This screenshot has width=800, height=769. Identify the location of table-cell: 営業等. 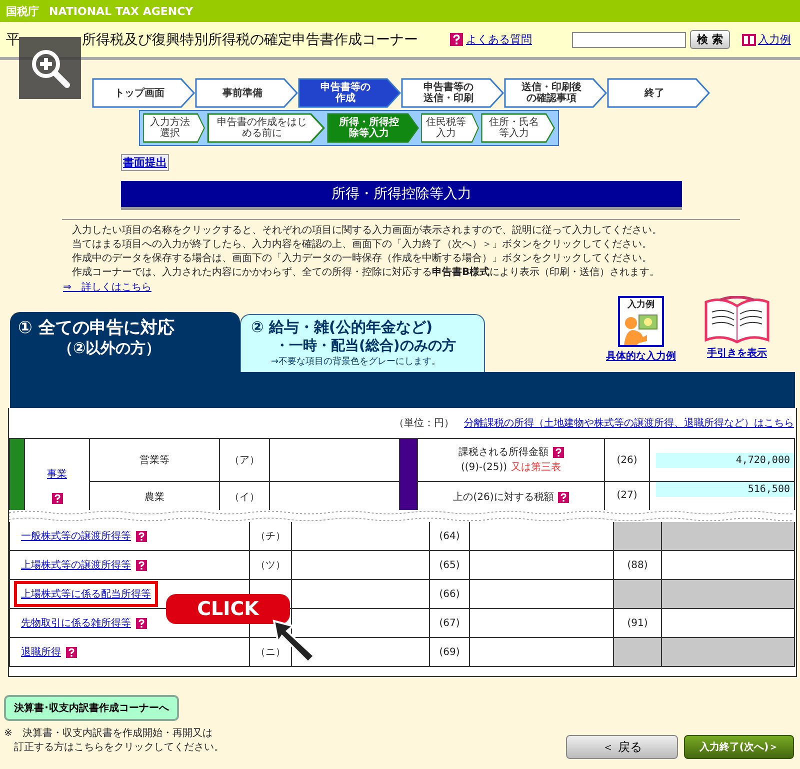
(155, 460).